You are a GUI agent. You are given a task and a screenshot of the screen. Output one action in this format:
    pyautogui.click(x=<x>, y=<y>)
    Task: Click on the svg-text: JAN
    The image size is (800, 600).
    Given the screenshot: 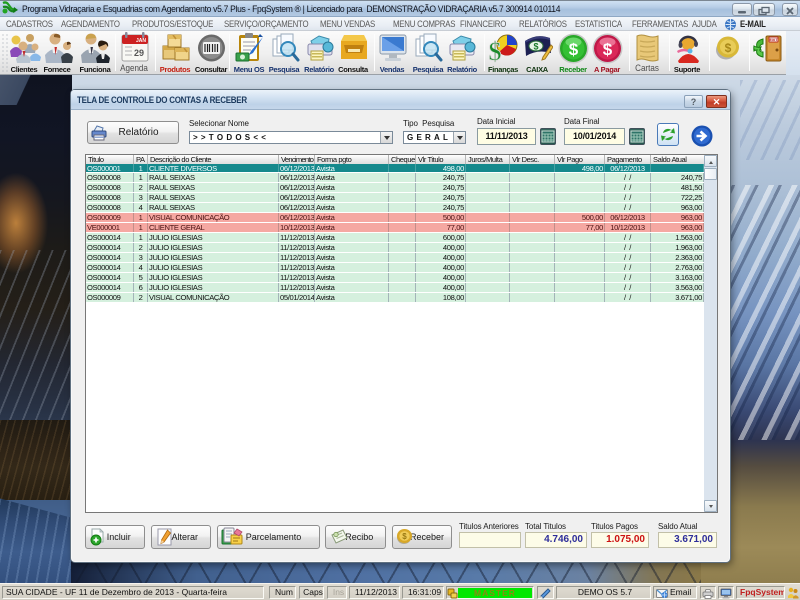 What is the action you would take?
    pyautogui.click(x=141, y=41)
    